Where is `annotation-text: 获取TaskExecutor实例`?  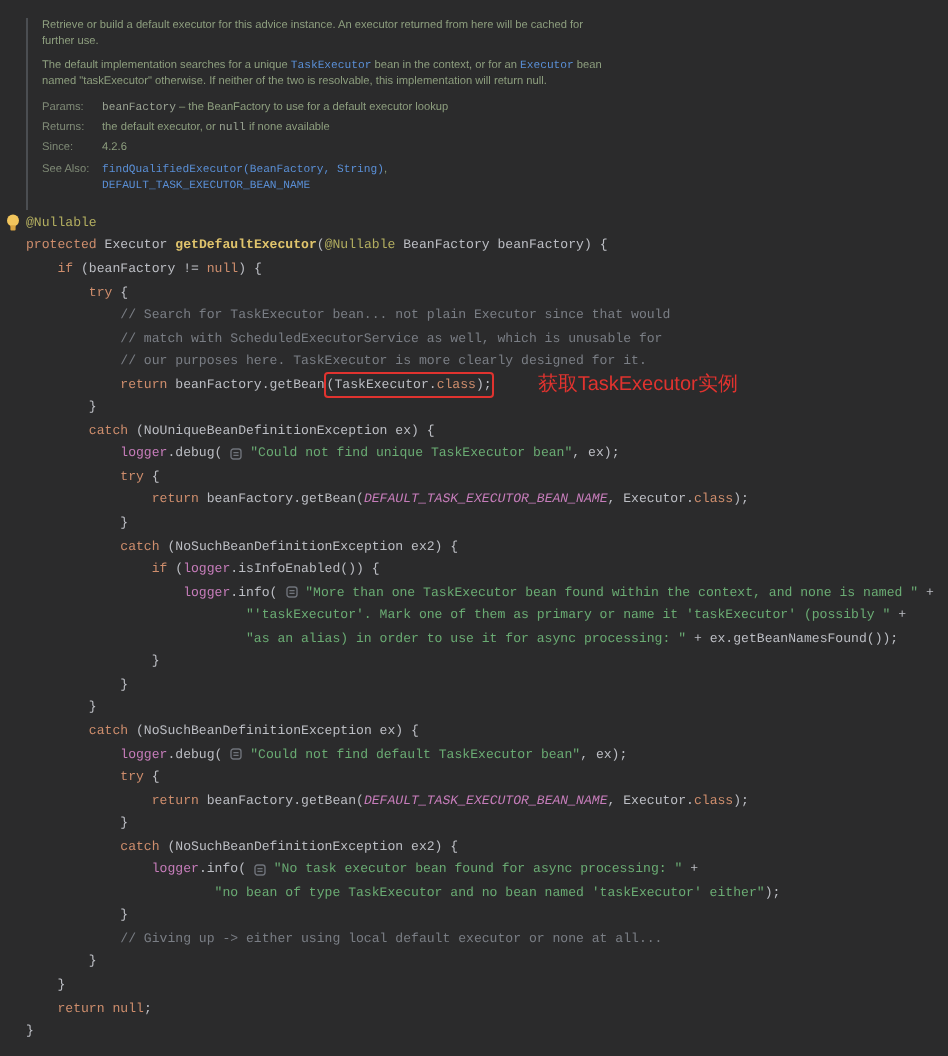
annotation-text: 获取TaskExecutor实例 is located at coordinates (637, 384).